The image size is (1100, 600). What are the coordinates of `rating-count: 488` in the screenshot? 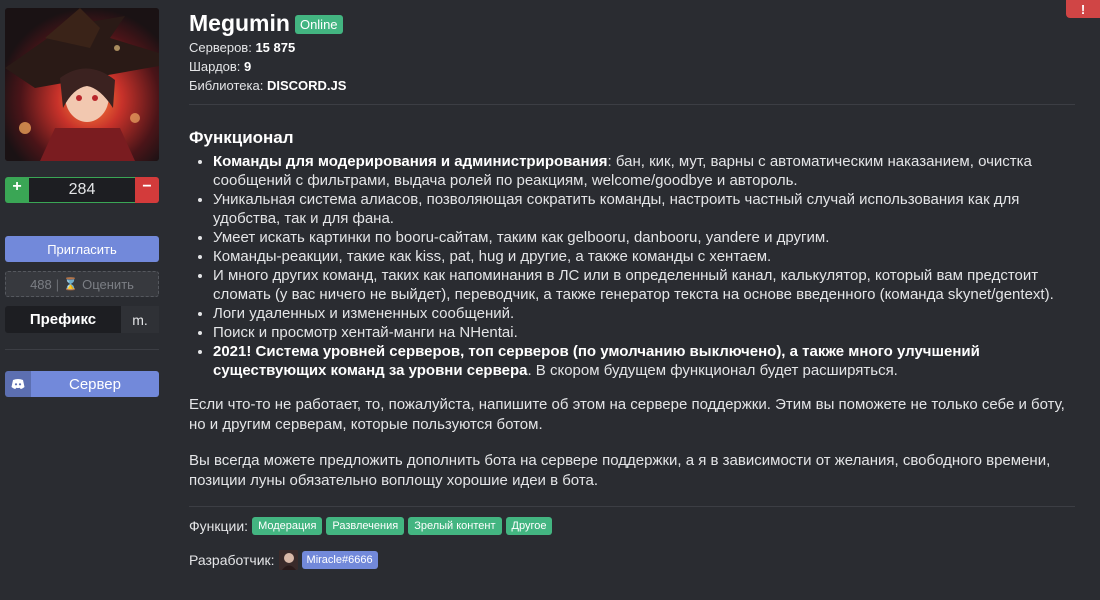 It's located at (41, 284).